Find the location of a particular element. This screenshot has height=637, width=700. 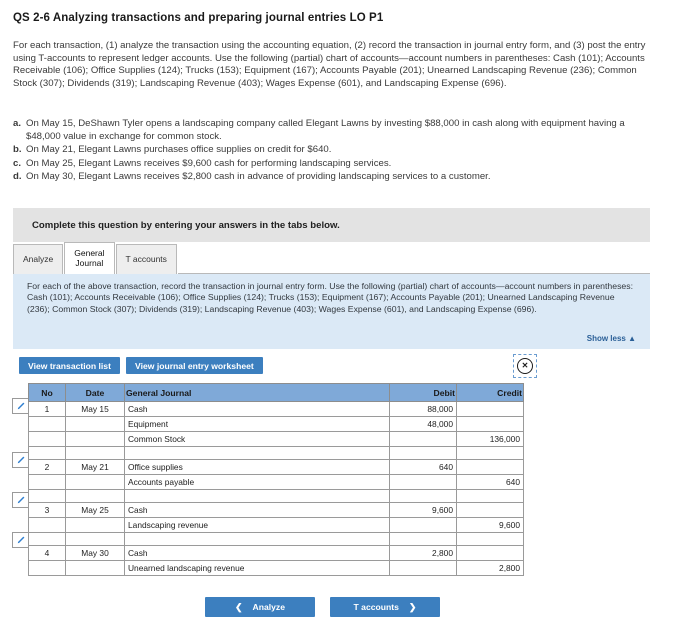

transaction-item-letter: d. is located at coordinates (17, 177).